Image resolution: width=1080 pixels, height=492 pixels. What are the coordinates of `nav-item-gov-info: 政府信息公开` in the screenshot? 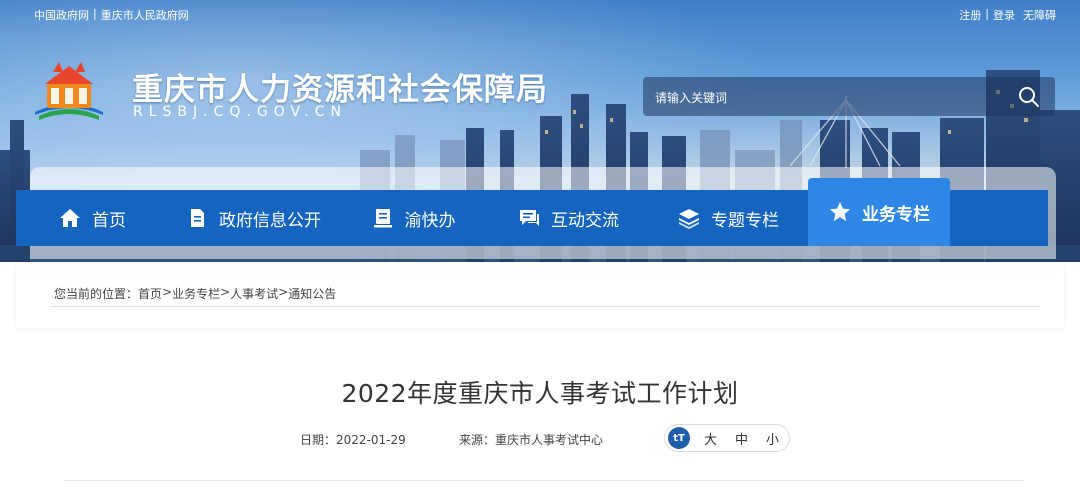 It's located at (253, 218).